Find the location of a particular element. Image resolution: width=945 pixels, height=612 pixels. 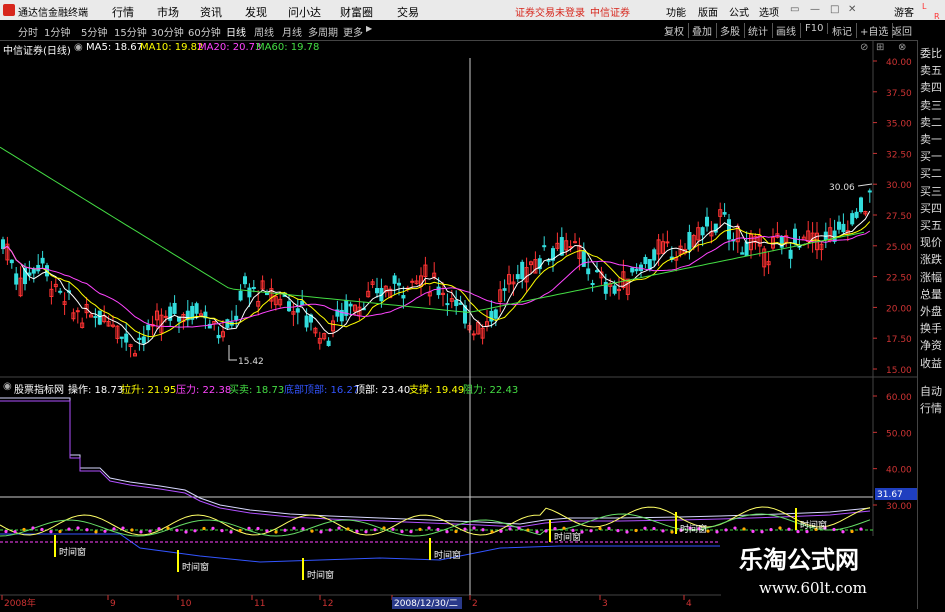

zoom-icon: ⊞ is located at coordinates (880, 47).